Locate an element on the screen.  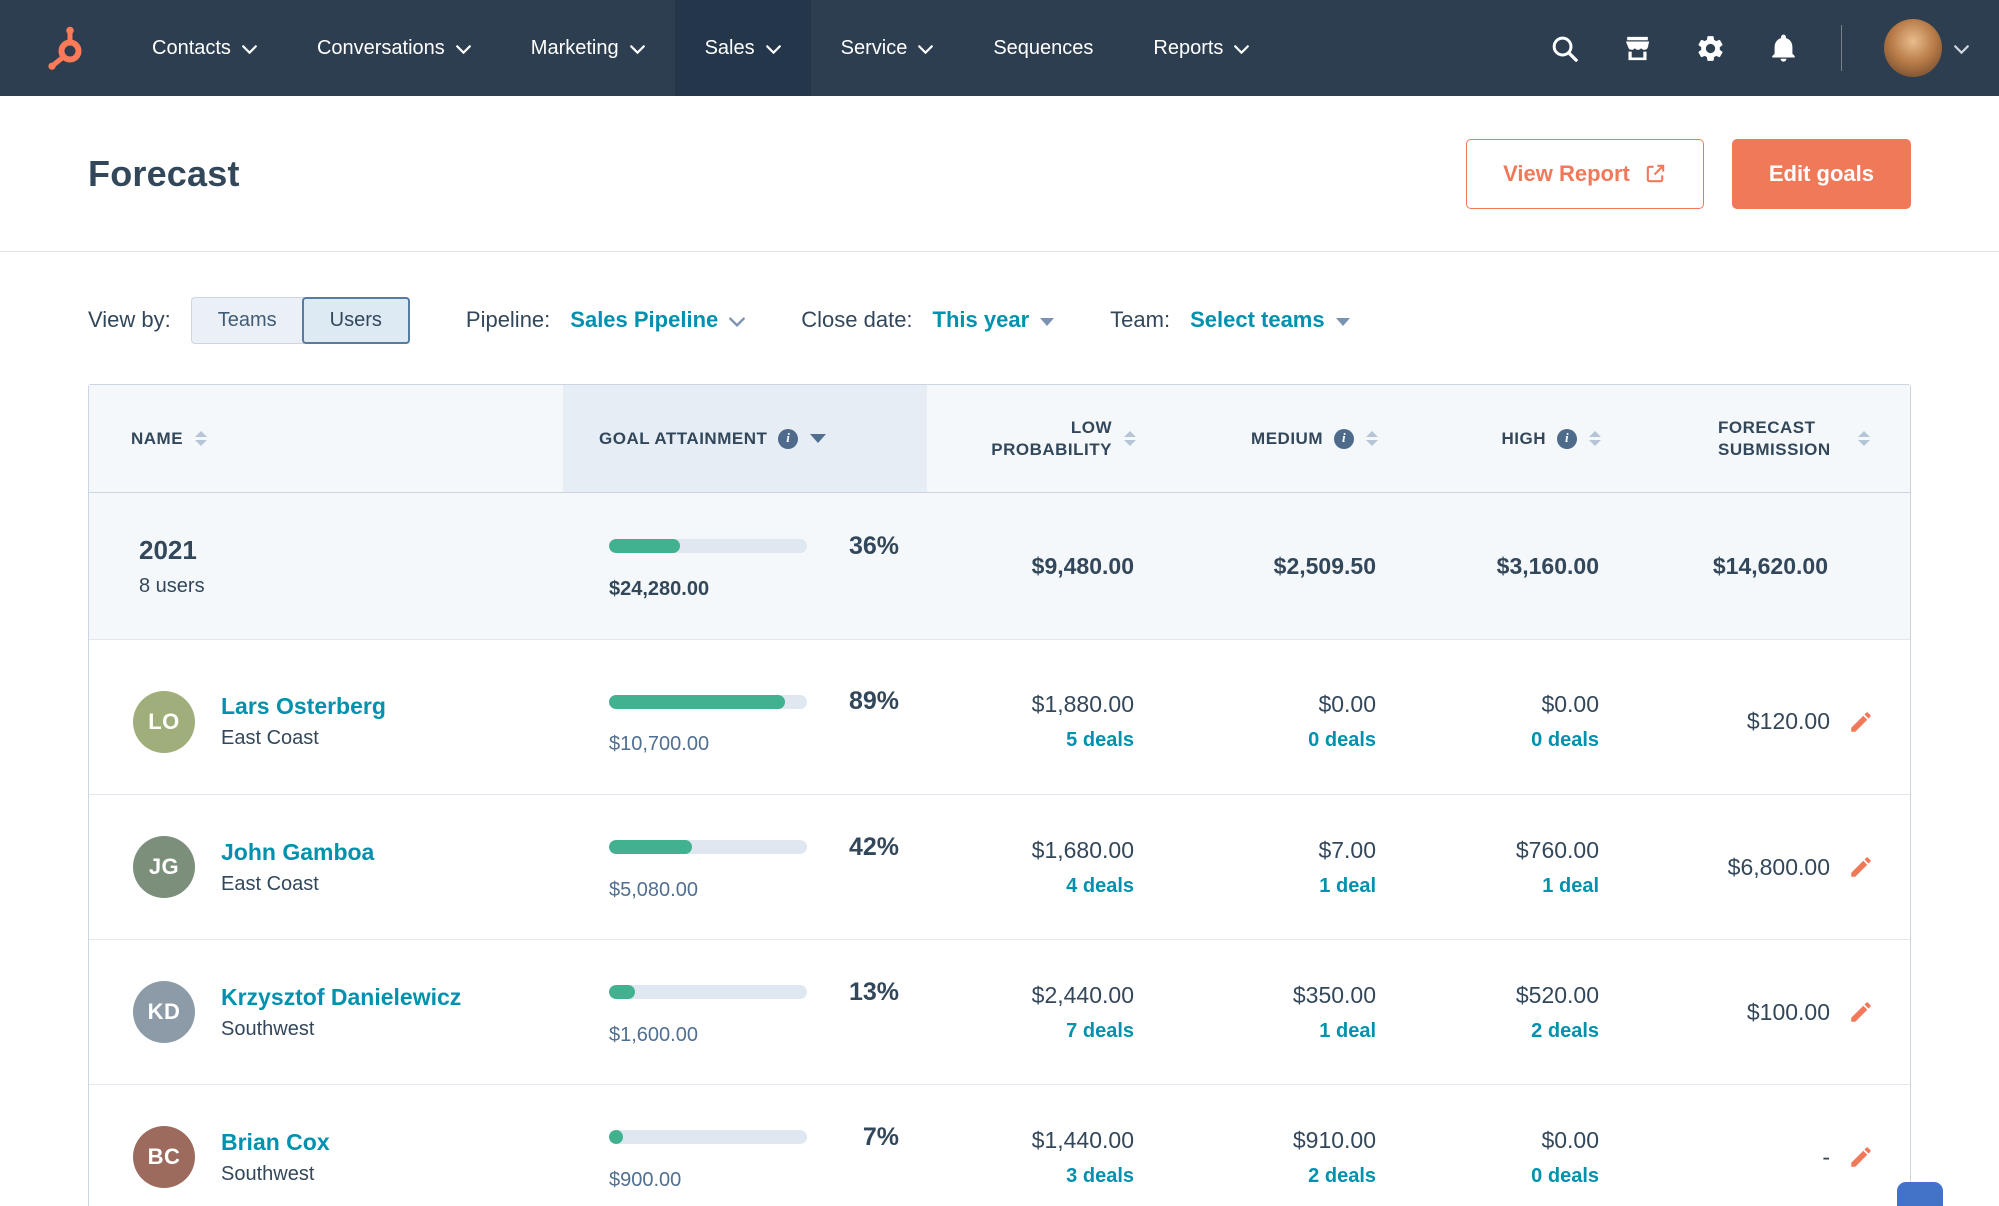
column-header-goal-attainment: GOAL ATTAINMENT is located at coordinates (745, 438).